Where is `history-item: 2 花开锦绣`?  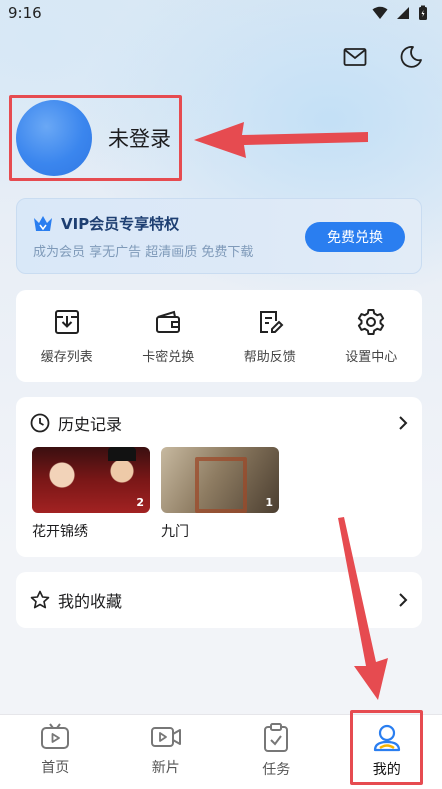
history-item: 2 花开锦绣 is located at coordinates (91, 494).